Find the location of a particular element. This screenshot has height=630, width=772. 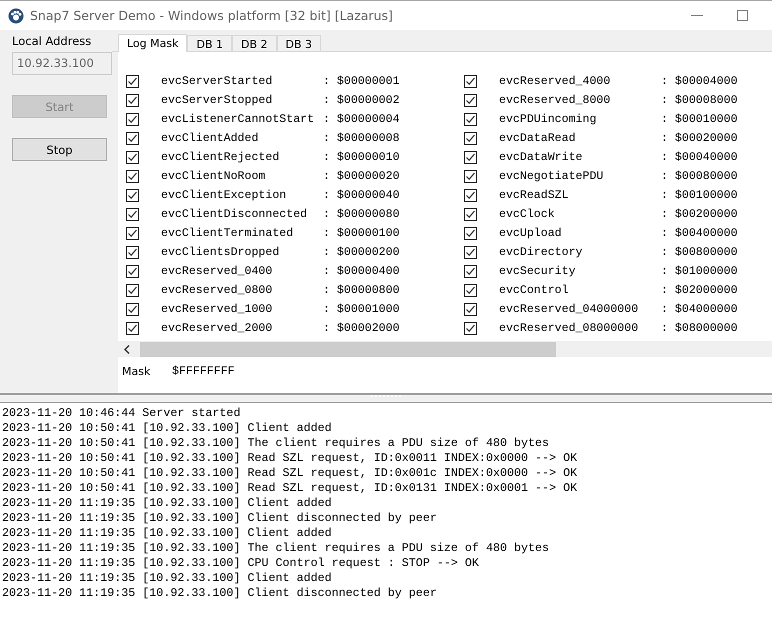

flag-value: : $00000040 is located at coordinates (361, 195).